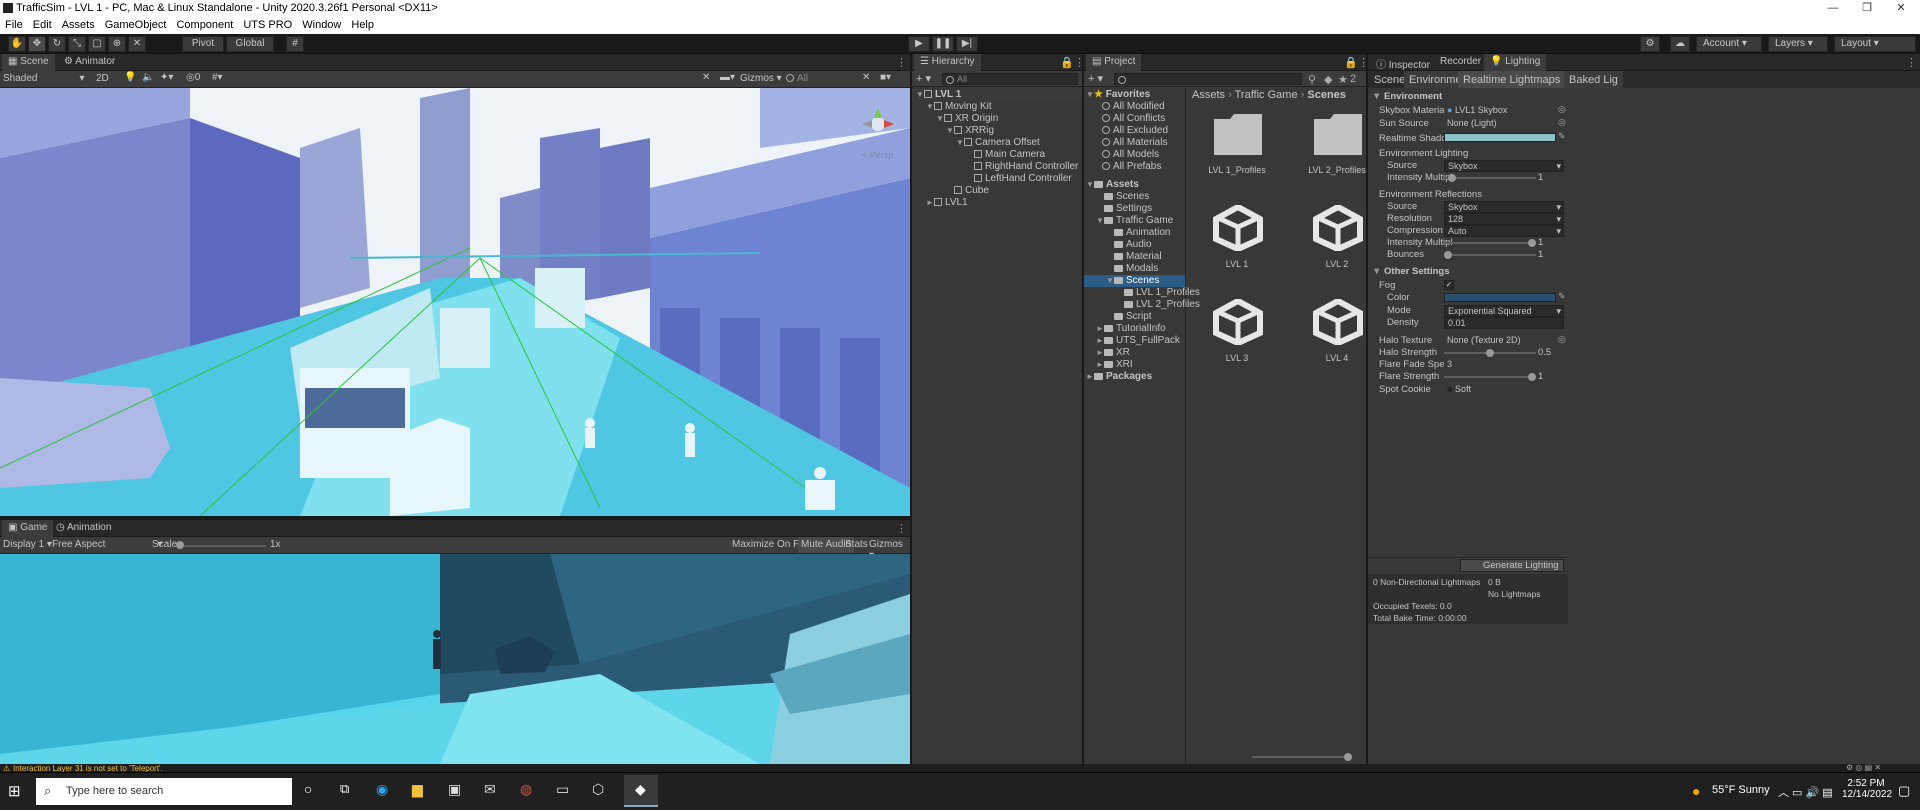  Describe the element at coordinates (1134, 377) in the screenshot. I see `project-folder-item: ► Packages` at that location.